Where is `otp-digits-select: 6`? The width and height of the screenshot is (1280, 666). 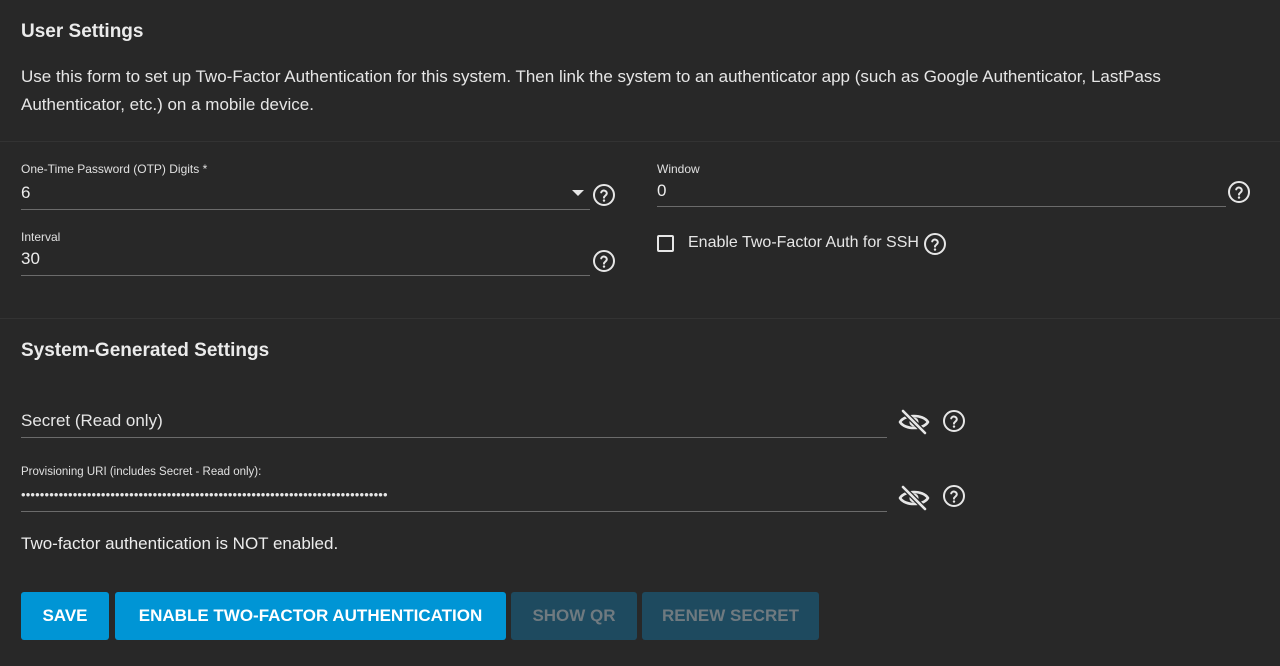
otp-digits-select: 6 is located at coordinates (305, 195).